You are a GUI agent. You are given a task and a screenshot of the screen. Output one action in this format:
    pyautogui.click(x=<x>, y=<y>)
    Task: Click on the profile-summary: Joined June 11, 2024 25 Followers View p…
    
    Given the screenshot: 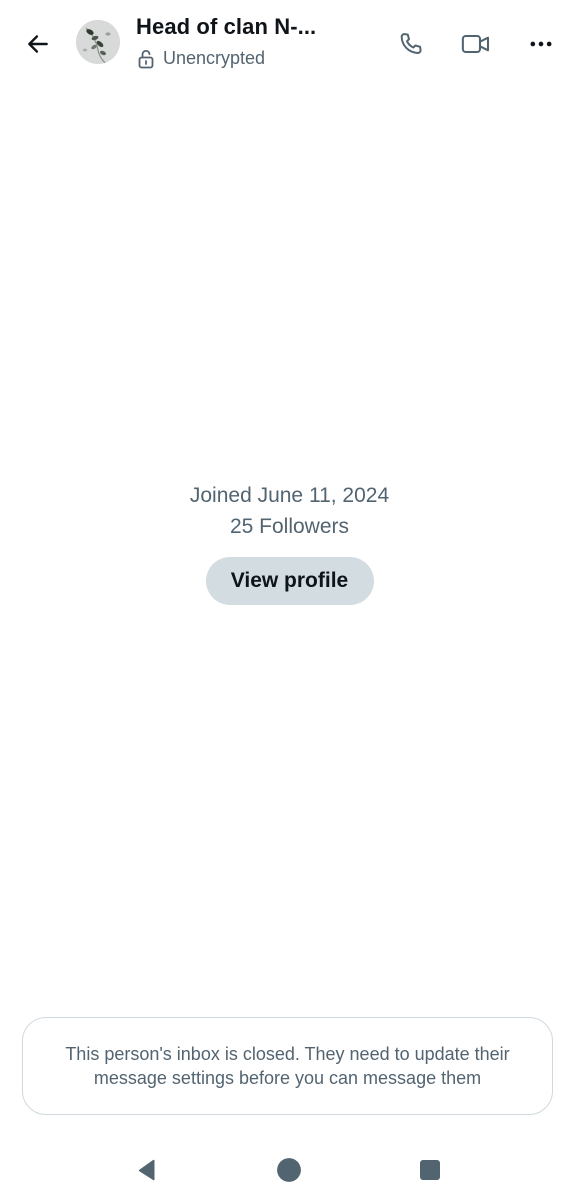 What is the action you would take?
    pyautogui.click(x=289, y=542)
    